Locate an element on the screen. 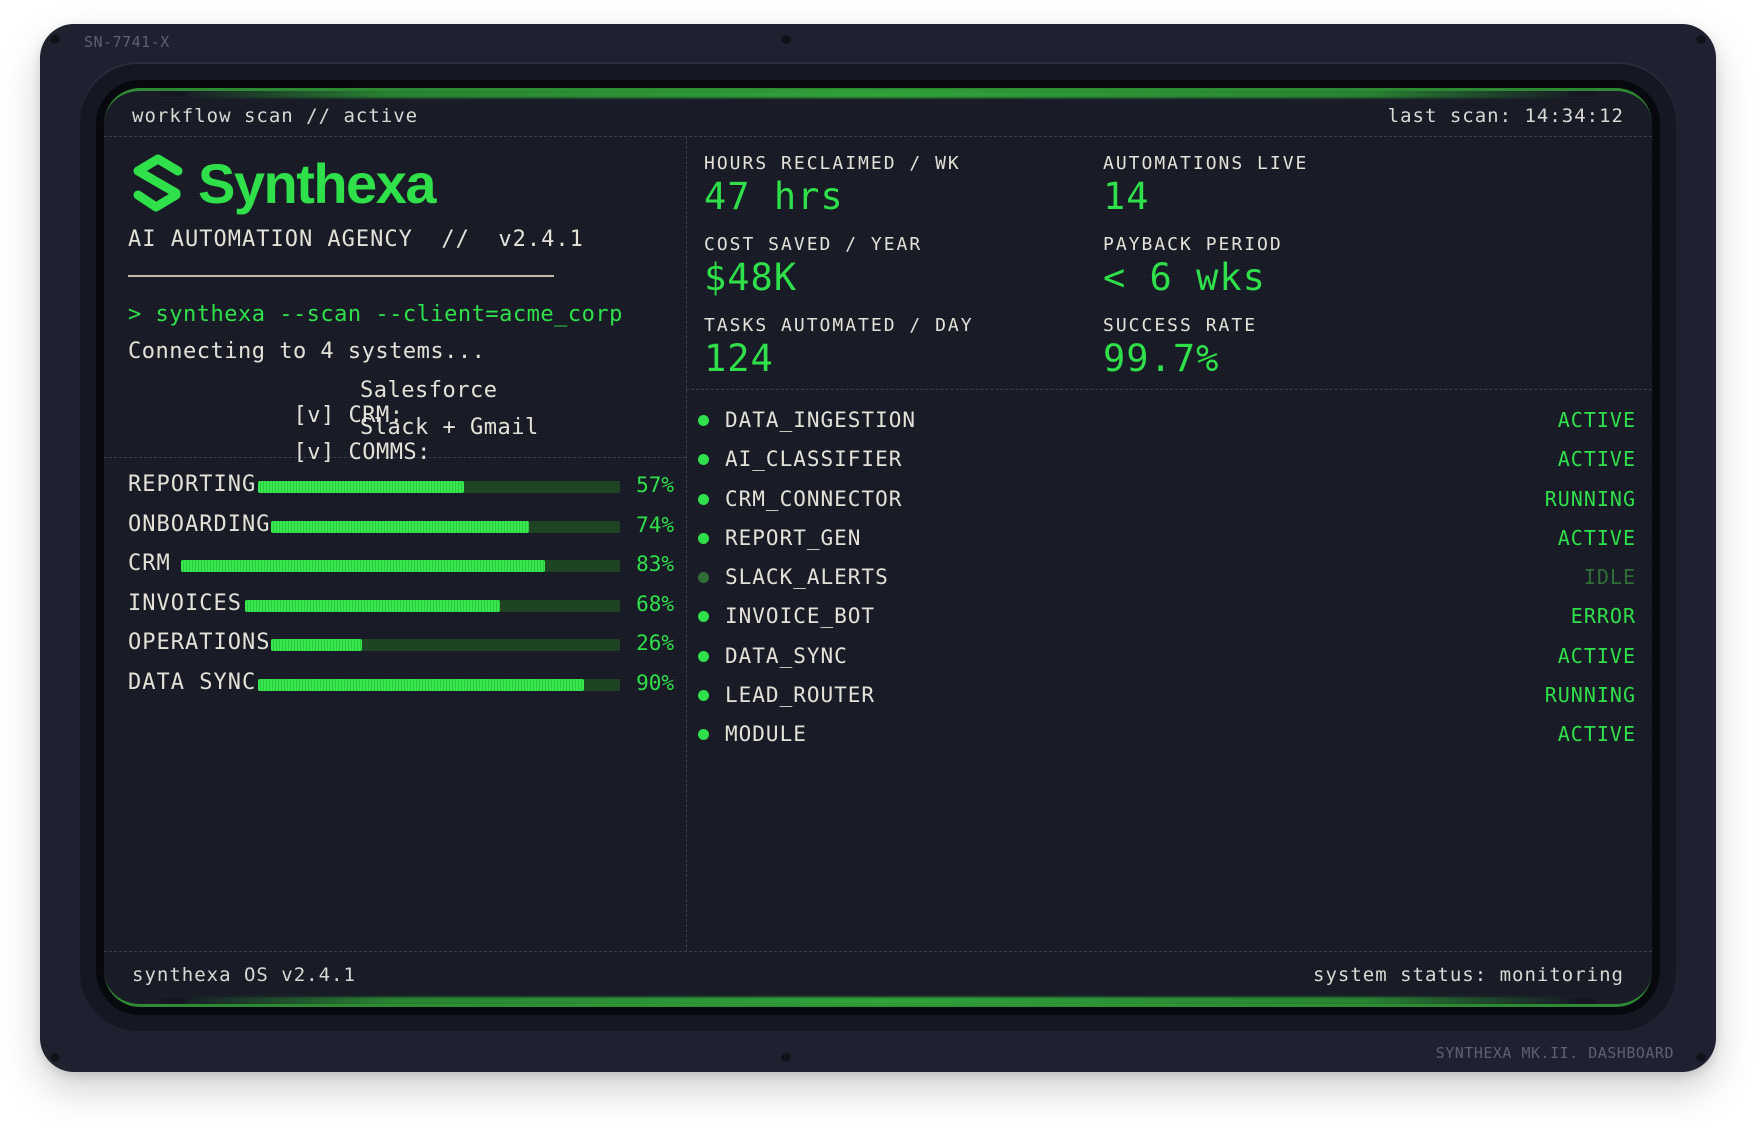 This screenshot has height=1128, width=1756. terminal-command: > synthexa --scan --client=acme_corp is located at coordinates (375, 314).